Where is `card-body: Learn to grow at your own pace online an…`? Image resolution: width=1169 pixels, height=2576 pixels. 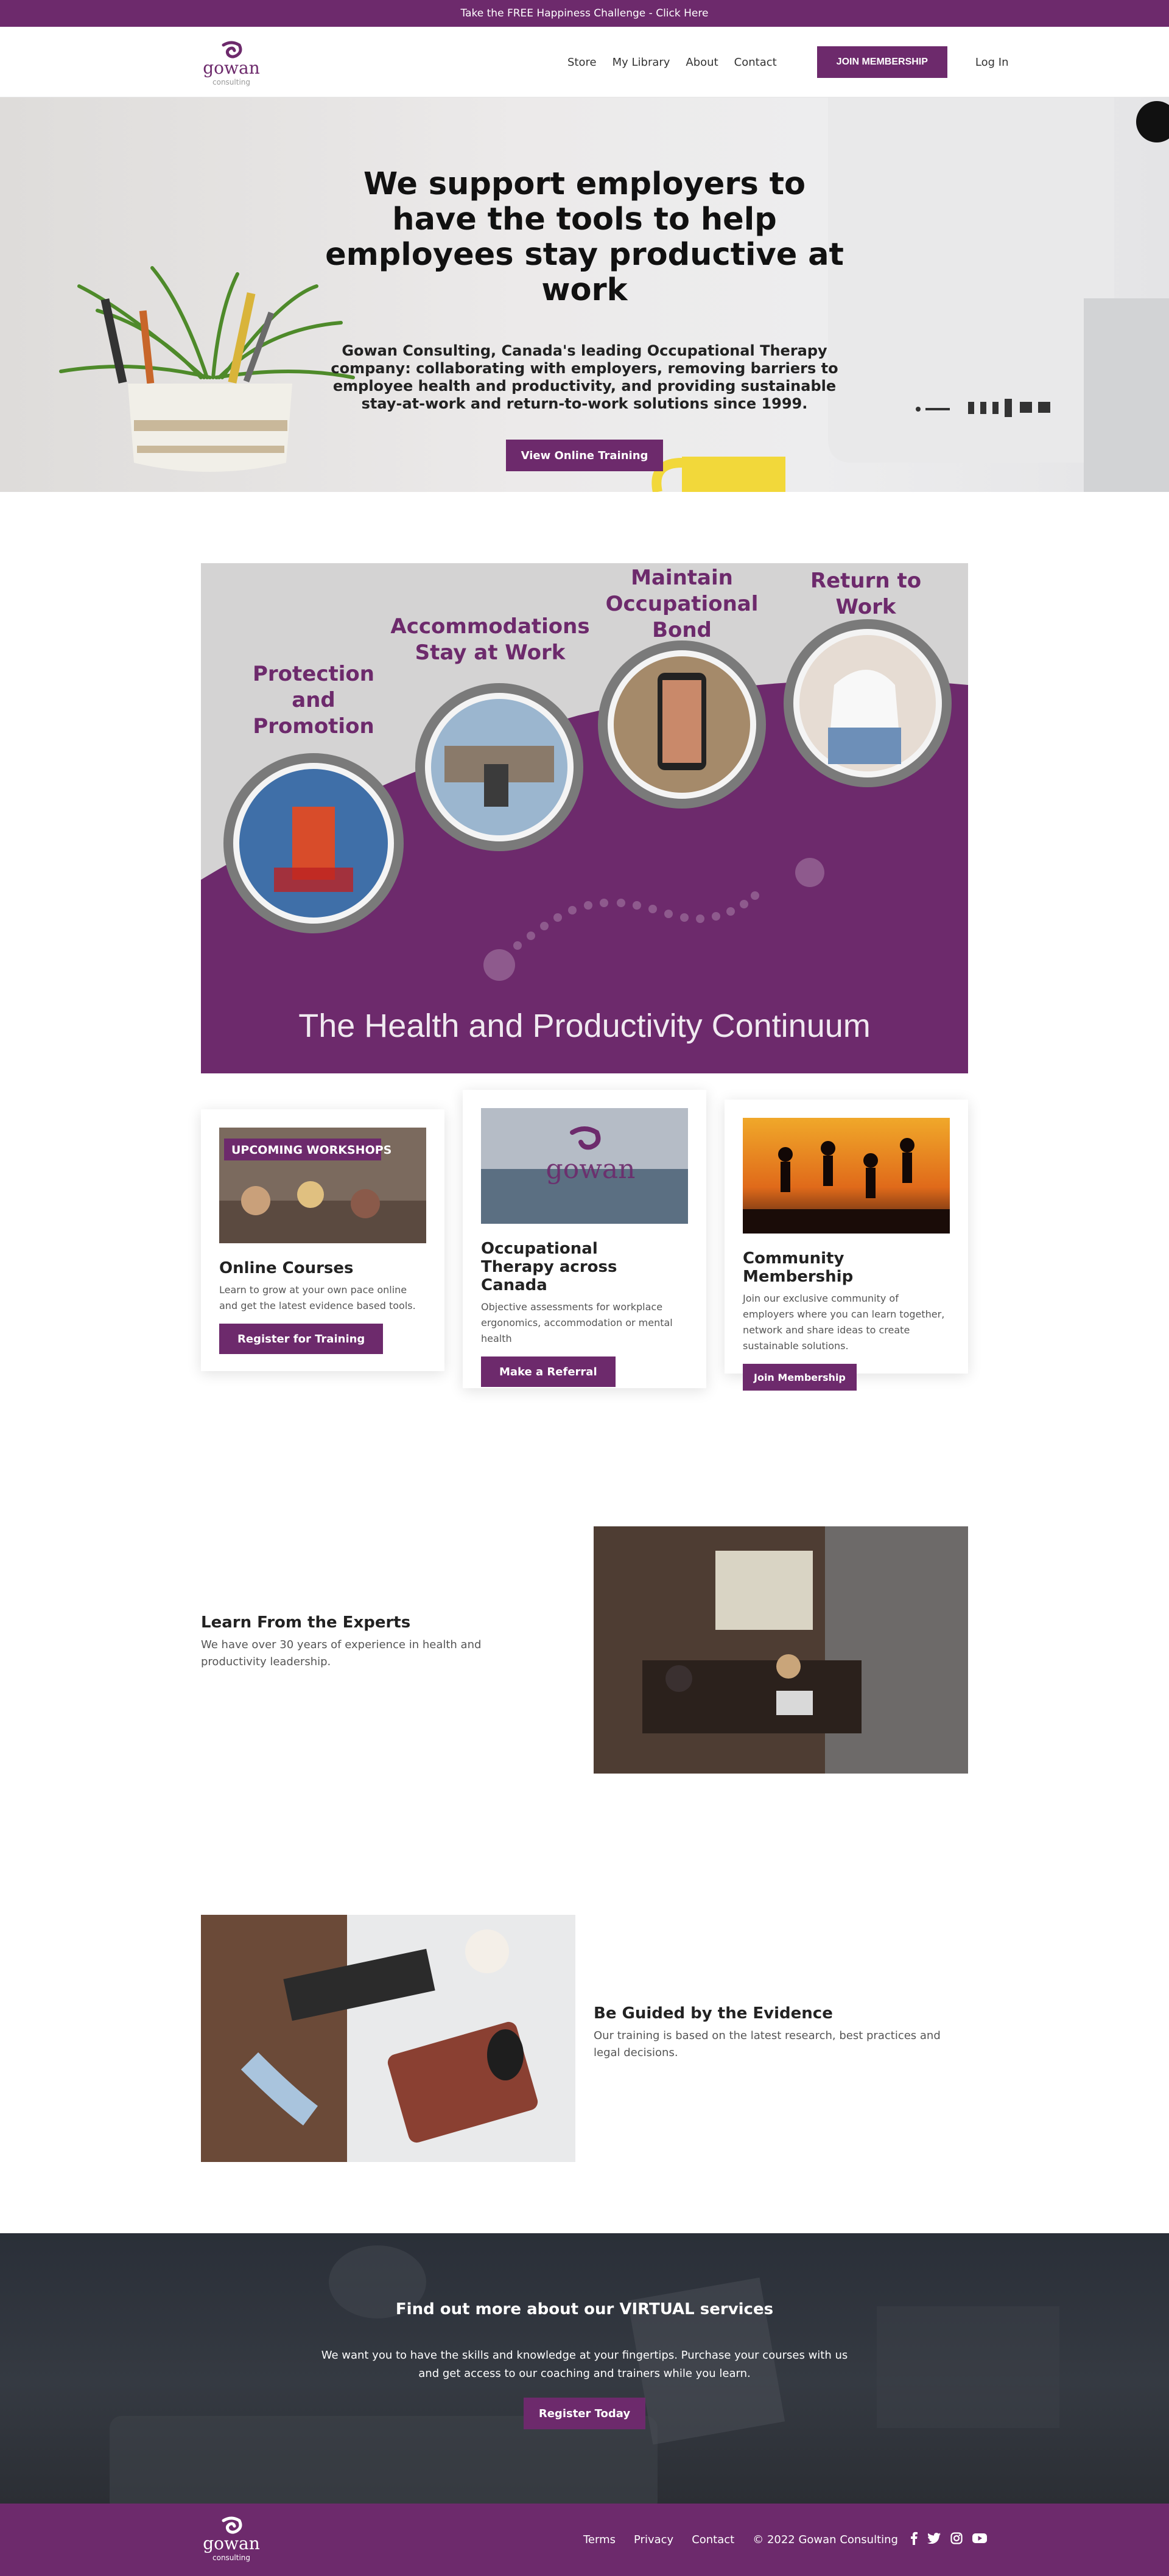
card-body: Learn to grow at your own pace online an… is located at coordinates (318, 1298).